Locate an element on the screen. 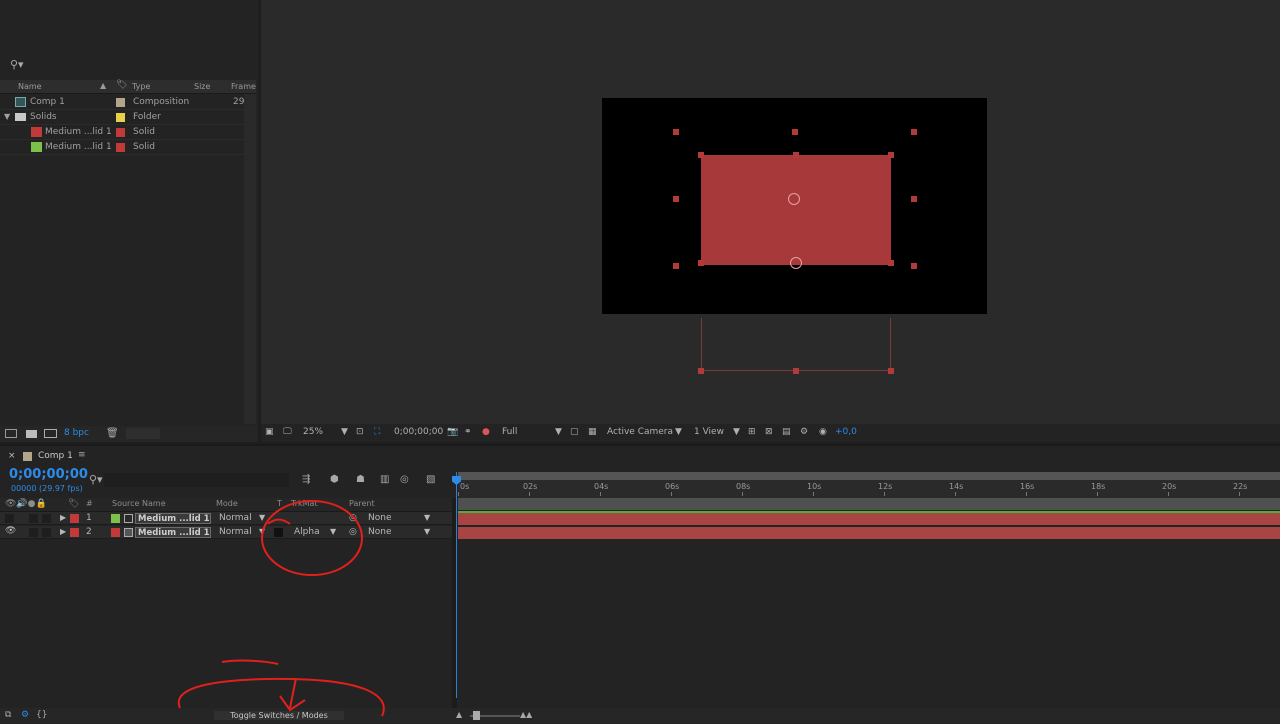 The width and height of the screenshot is (1280, 724). fast-preview-icon: ⊠ is located at coordinates (769, 432).